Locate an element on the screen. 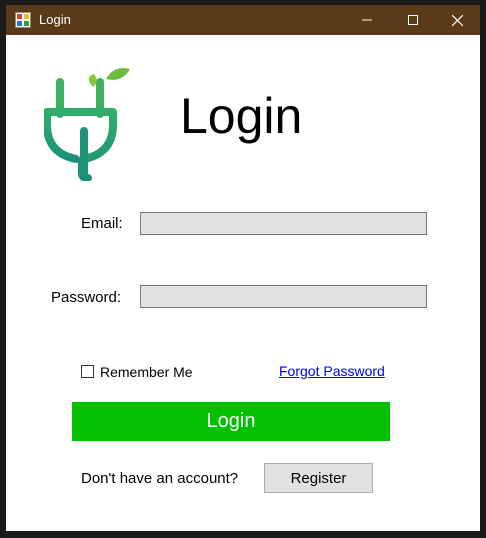 This screenshot has width=486, height=538. password-field is located at coordinates (283, 296).